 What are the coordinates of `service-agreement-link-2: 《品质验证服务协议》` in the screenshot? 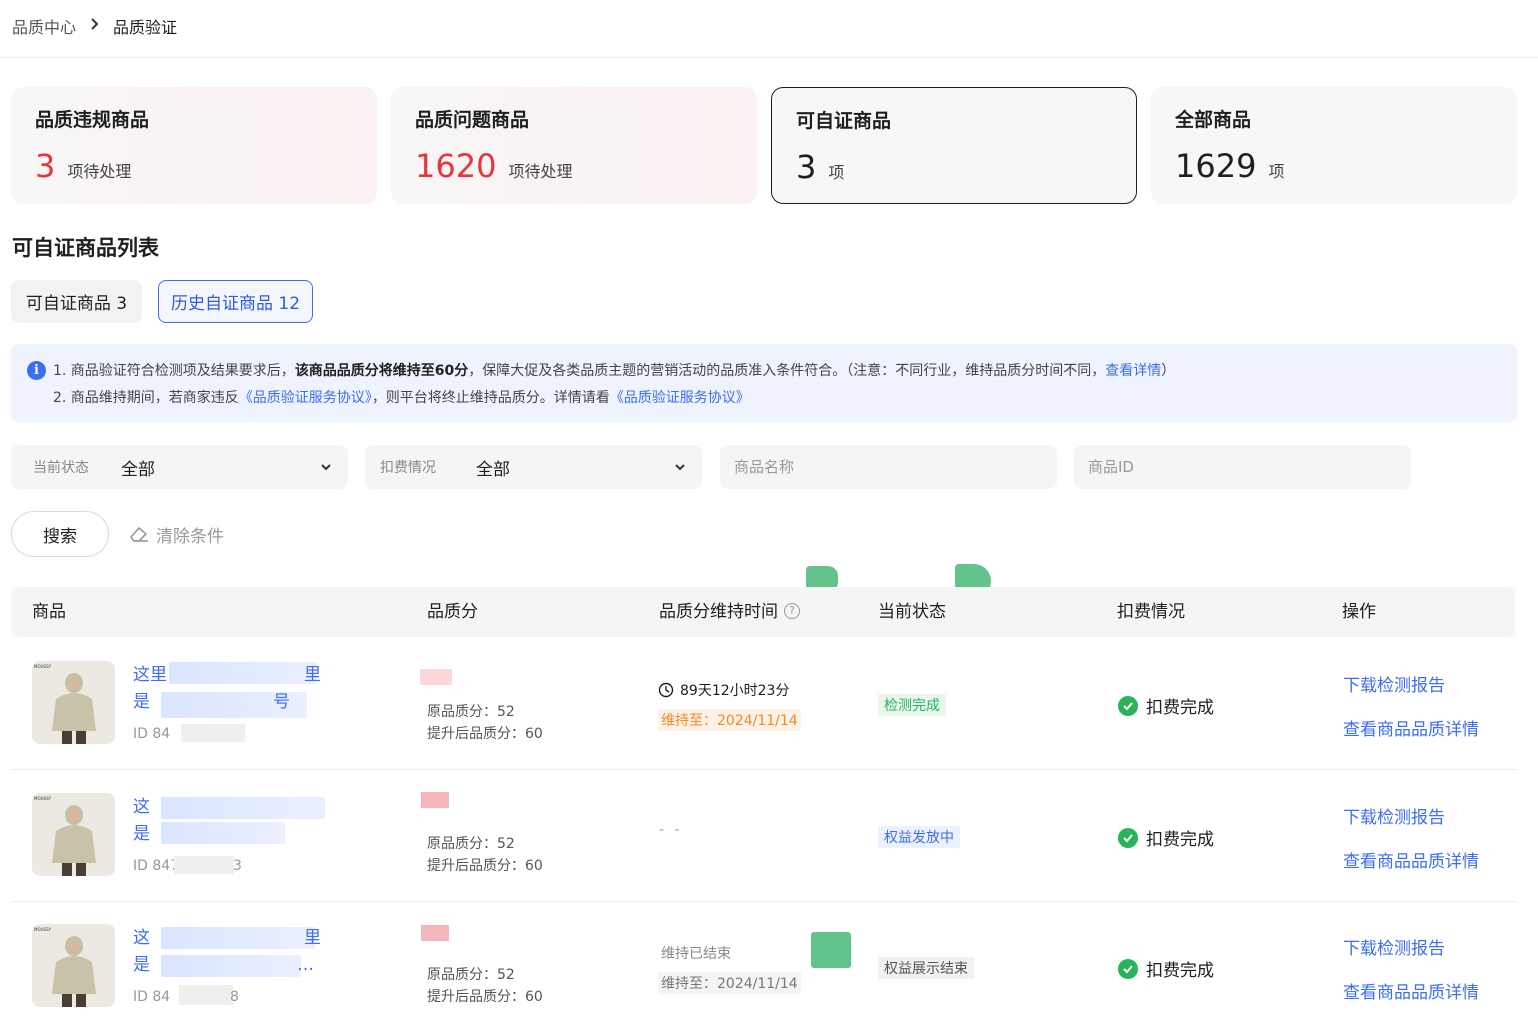 It's located at (680, 398).